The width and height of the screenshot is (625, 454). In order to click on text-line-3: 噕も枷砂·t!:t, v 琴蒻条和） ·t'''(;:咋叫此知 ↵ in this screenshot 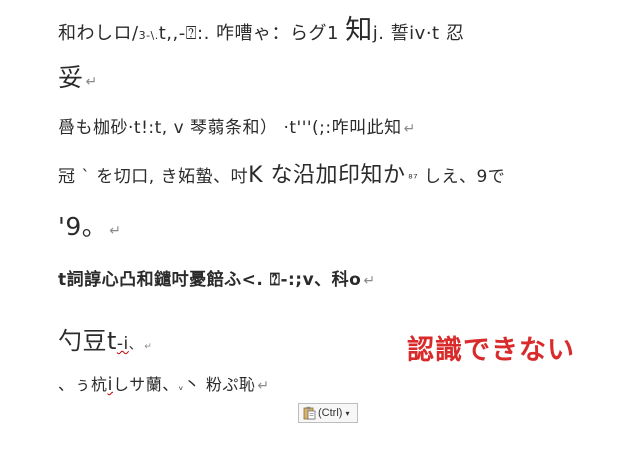, I will do `click(237, 125)`.